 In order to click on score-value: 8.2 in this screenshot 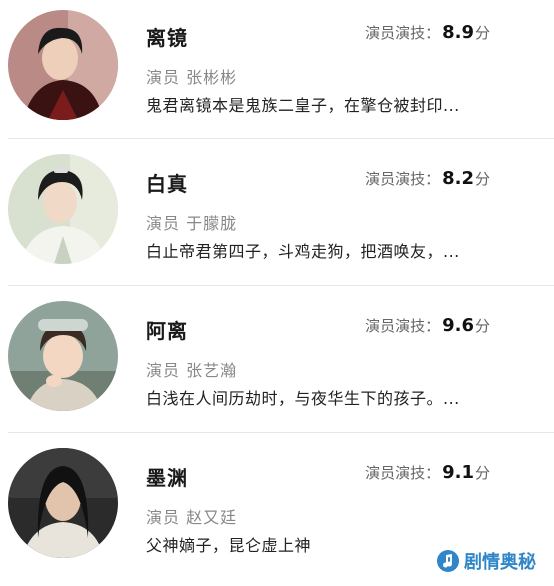, I will do `click(458, 178)`.